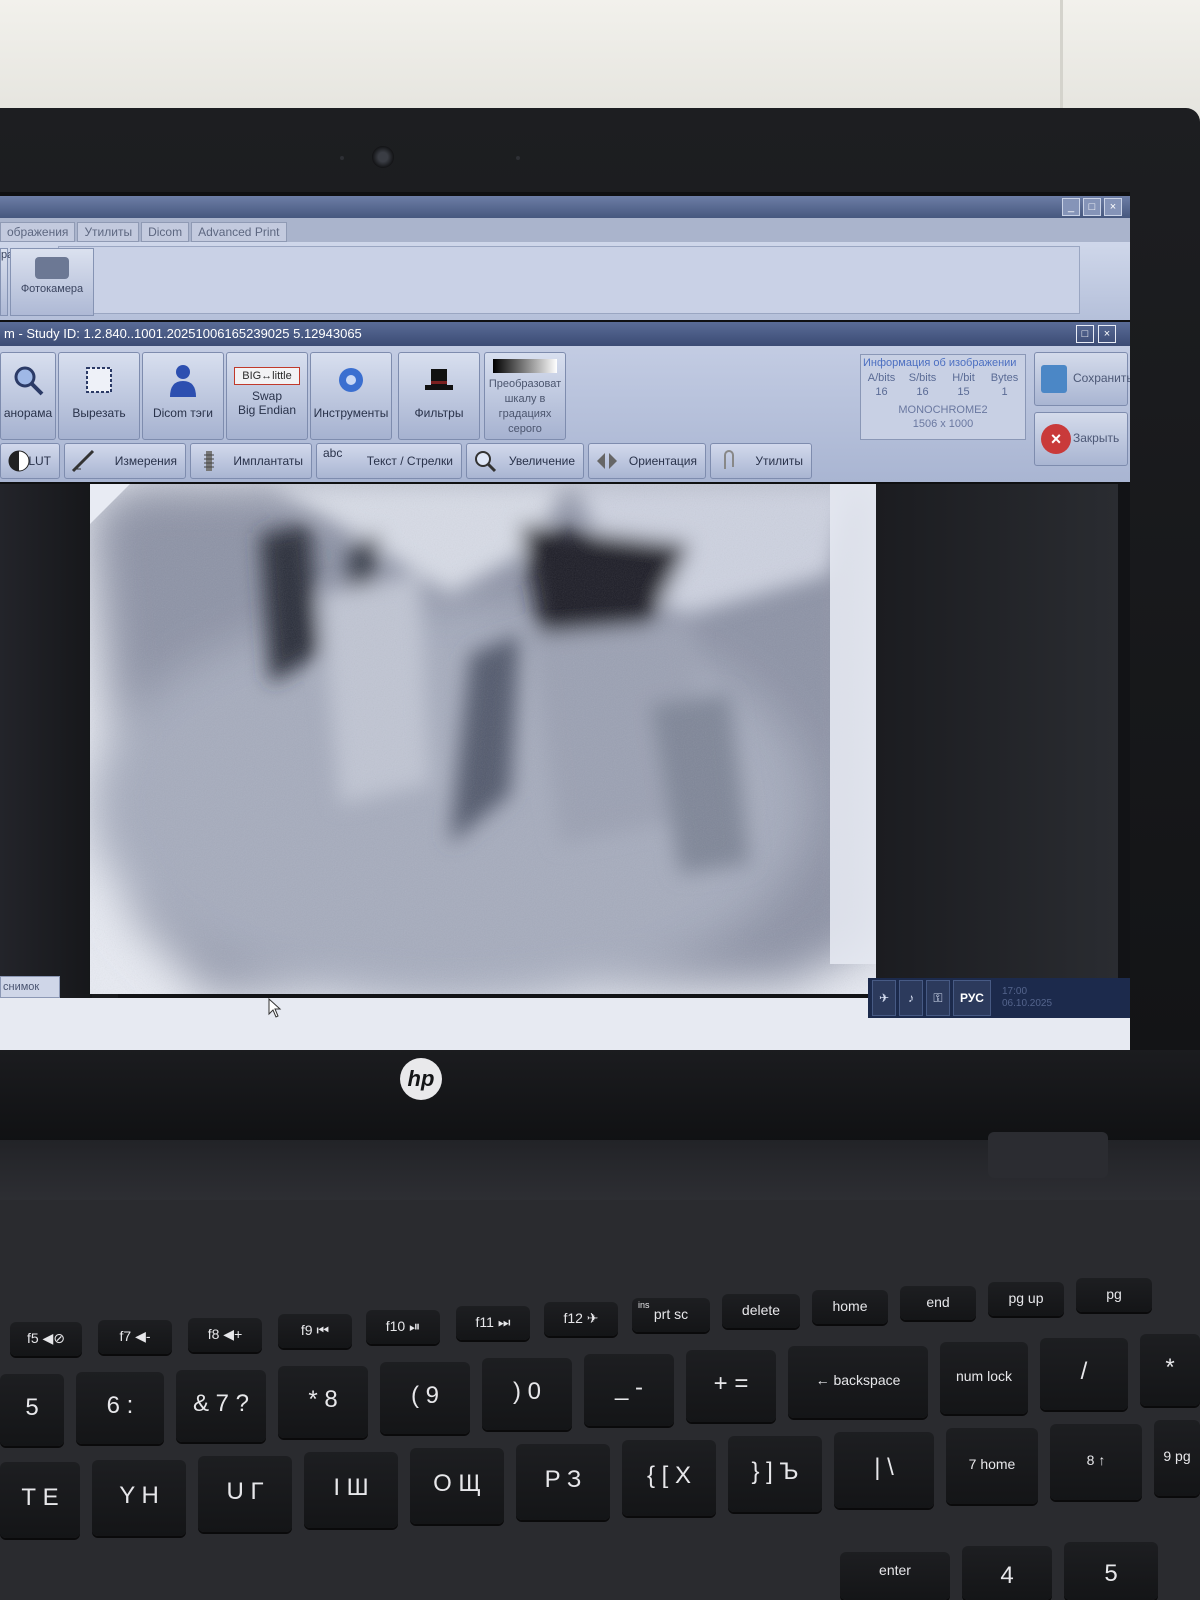 This screenshot has height=1600, width=1200. I want to click on crop-button: Вырезать, so click(99, 396).